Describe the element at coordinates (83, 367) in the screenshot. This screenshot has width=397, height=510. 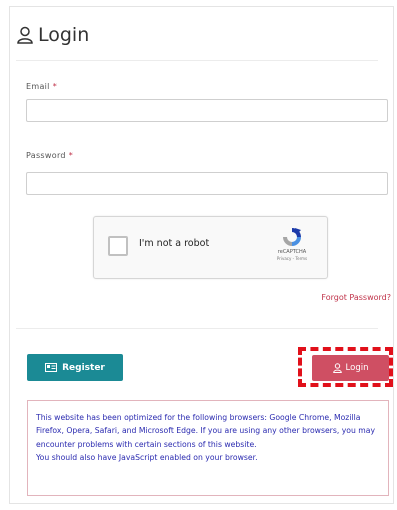
I see `register-button-label: Register` at that location.